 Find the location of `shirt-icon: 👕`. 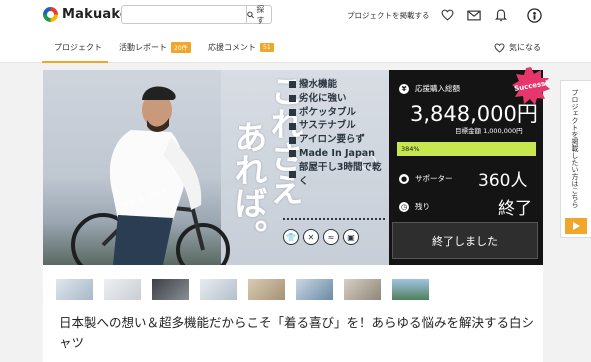

shirt-icon: 👕 is located at coordinates (291, 237).